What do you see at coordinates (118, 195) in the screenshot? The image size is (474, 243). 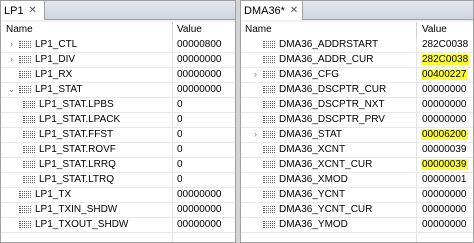 I see `table-row: LP1_TX 00000000` at bounding box center [118, 195].